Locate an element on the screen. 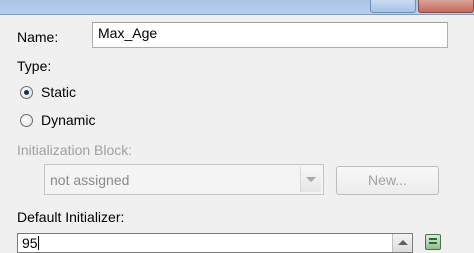  chevron-down-icon is located at coordinates (310, 179).